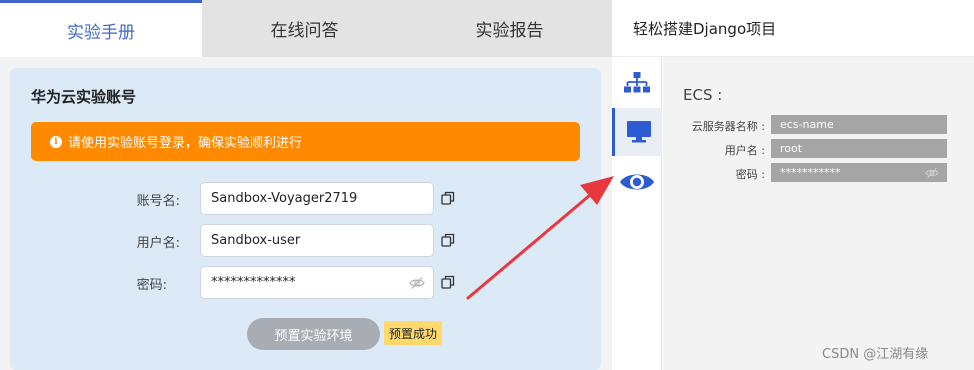 Image resolution: width=974 pixels, height=370 pixels. Describe the element at coordinates (703, 95) in the screenshot. I see `ecs-title: ECS :` at that location.